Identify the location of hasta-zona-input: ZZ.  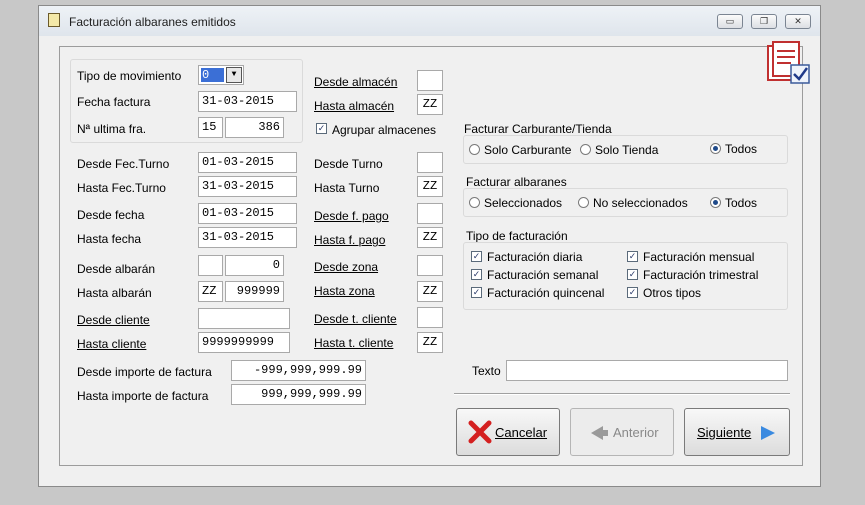
(430, 291).